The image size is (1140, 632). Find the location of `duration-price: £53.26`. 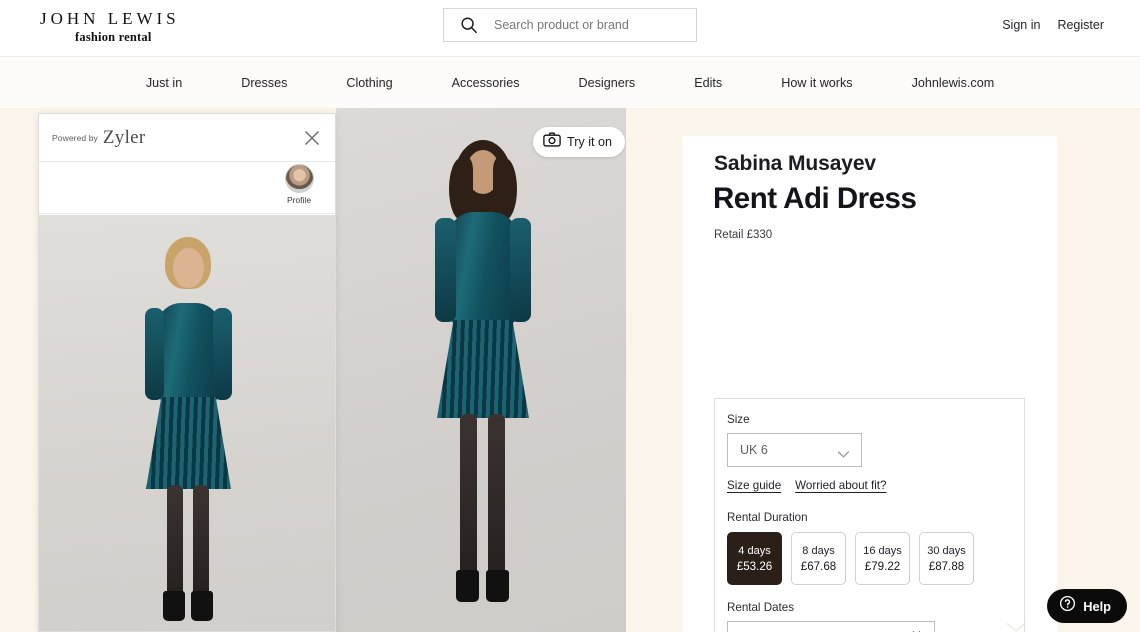

duration-price: £53.26 is located at coordinates (754, 566).